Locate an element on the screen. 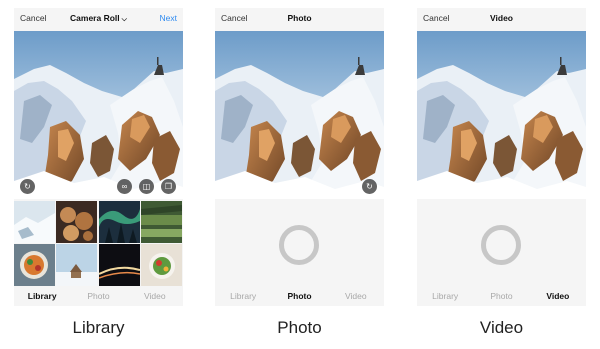 The height and width of the screenshot is (349, 600). thumbnail-aurora-night is located at coordinates (119, 222).